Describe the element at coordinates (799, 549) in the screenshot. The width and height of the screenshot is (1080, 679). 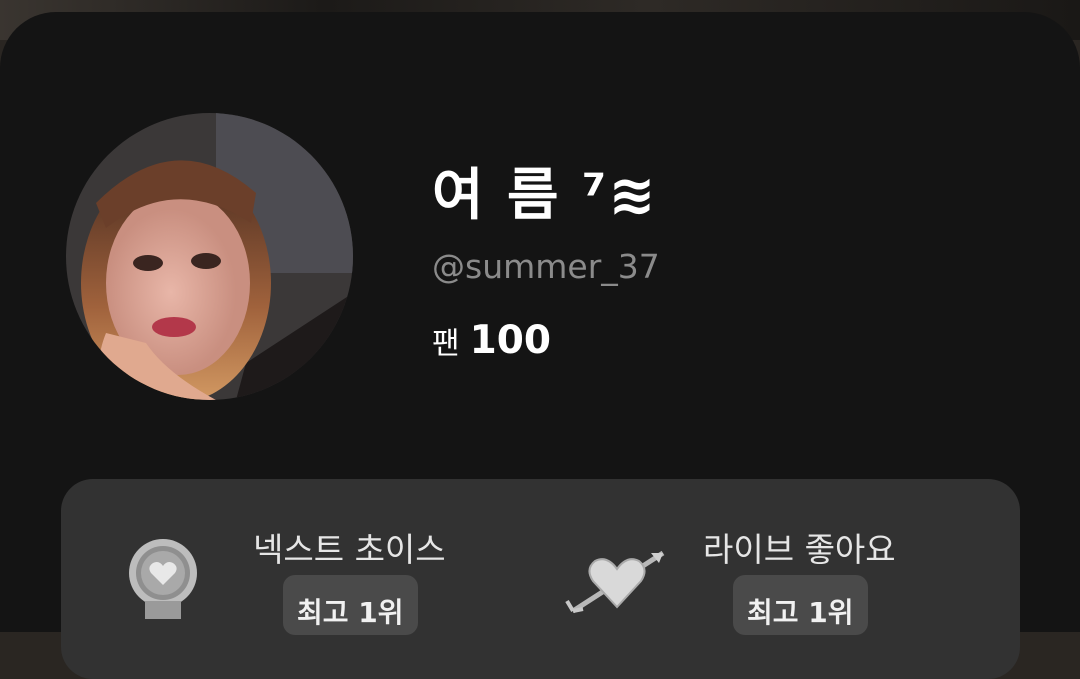
I see `badge-title: 라이브 좋아요` at that location.